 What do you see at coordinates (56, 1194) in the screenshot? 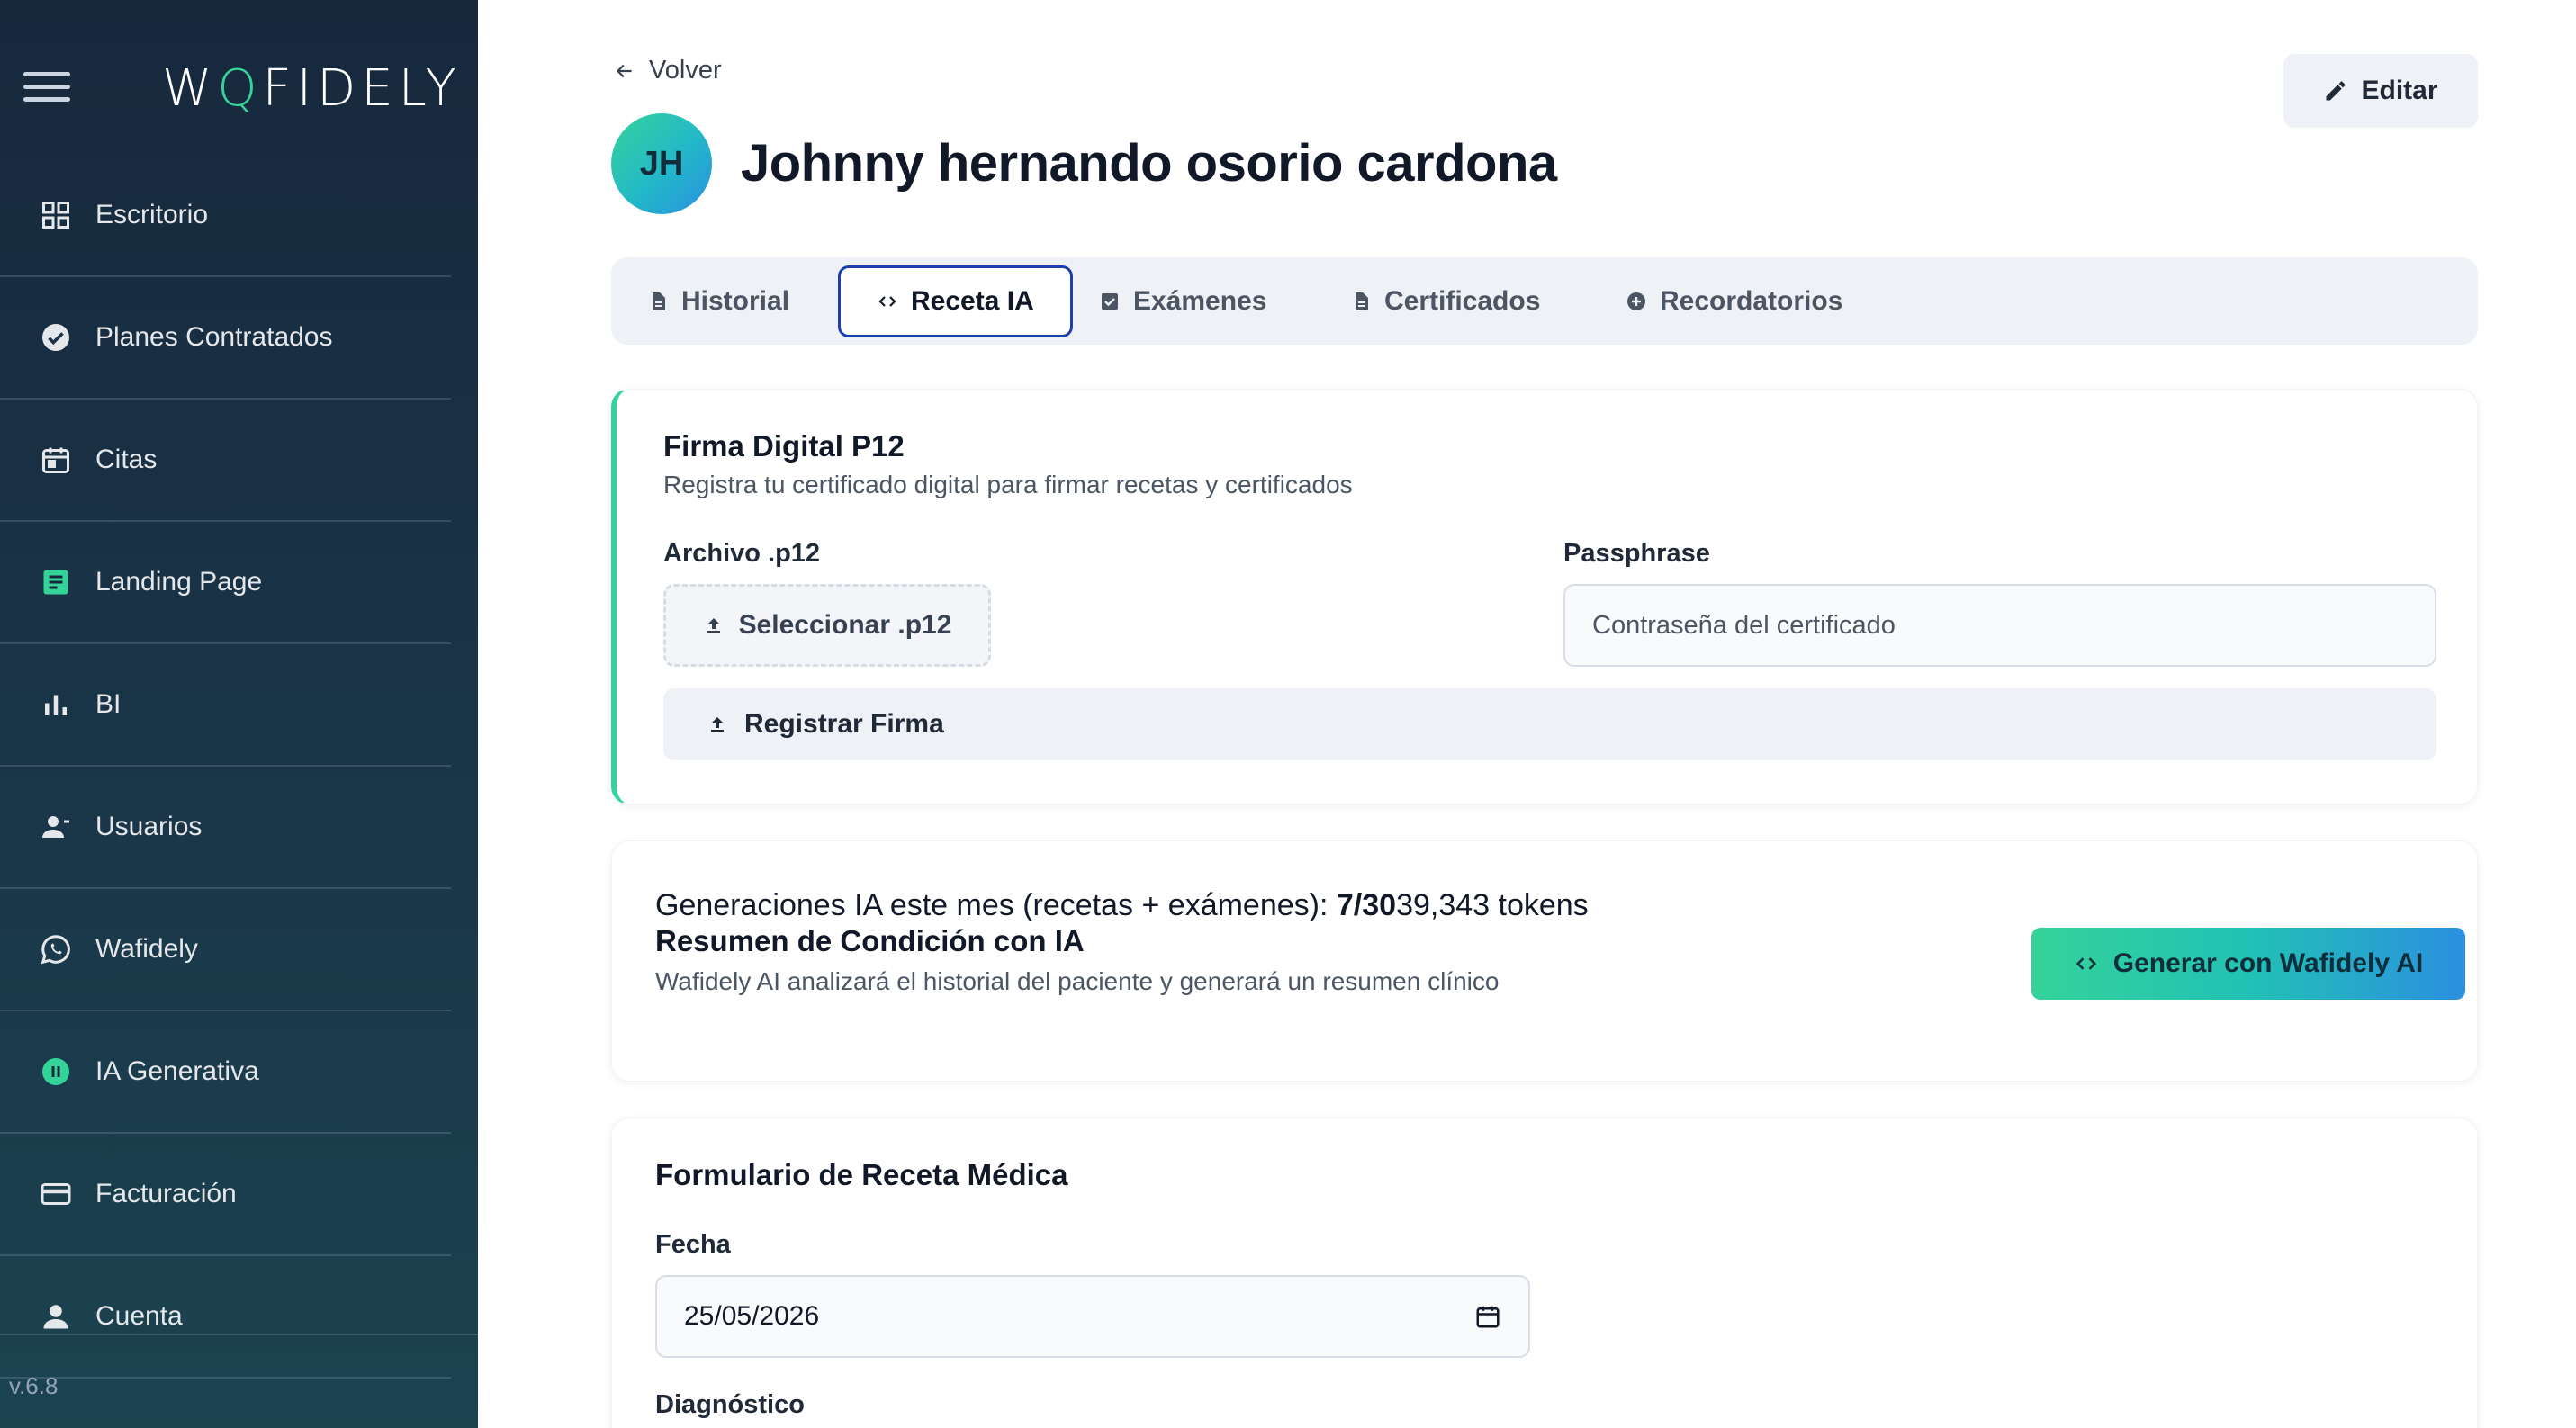
I see `credit-card-icon` at bounding box center [56, 1194].